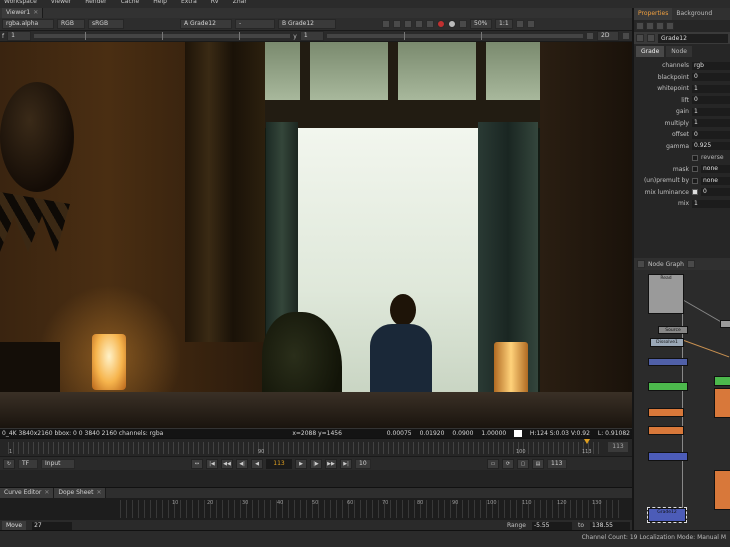 This screenshot has height=547, width=730. I want to click on safe-area-icon, so click(397, 24).